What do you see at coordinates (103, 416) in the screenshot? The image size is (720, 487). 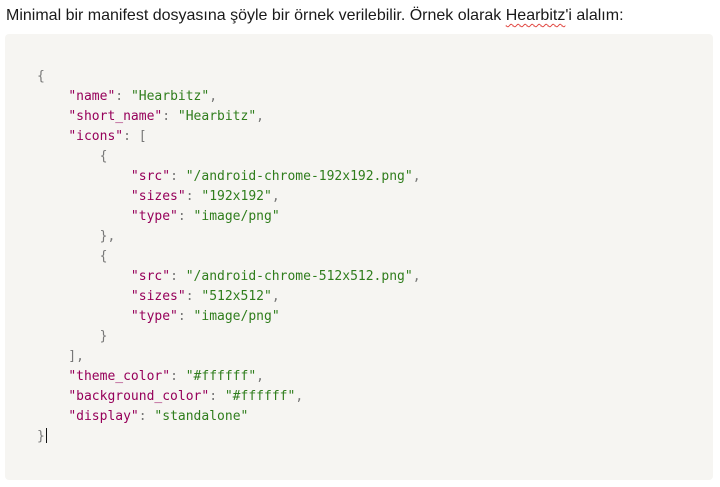 I see `json-key: "display"` at bounding box center [103, 416].